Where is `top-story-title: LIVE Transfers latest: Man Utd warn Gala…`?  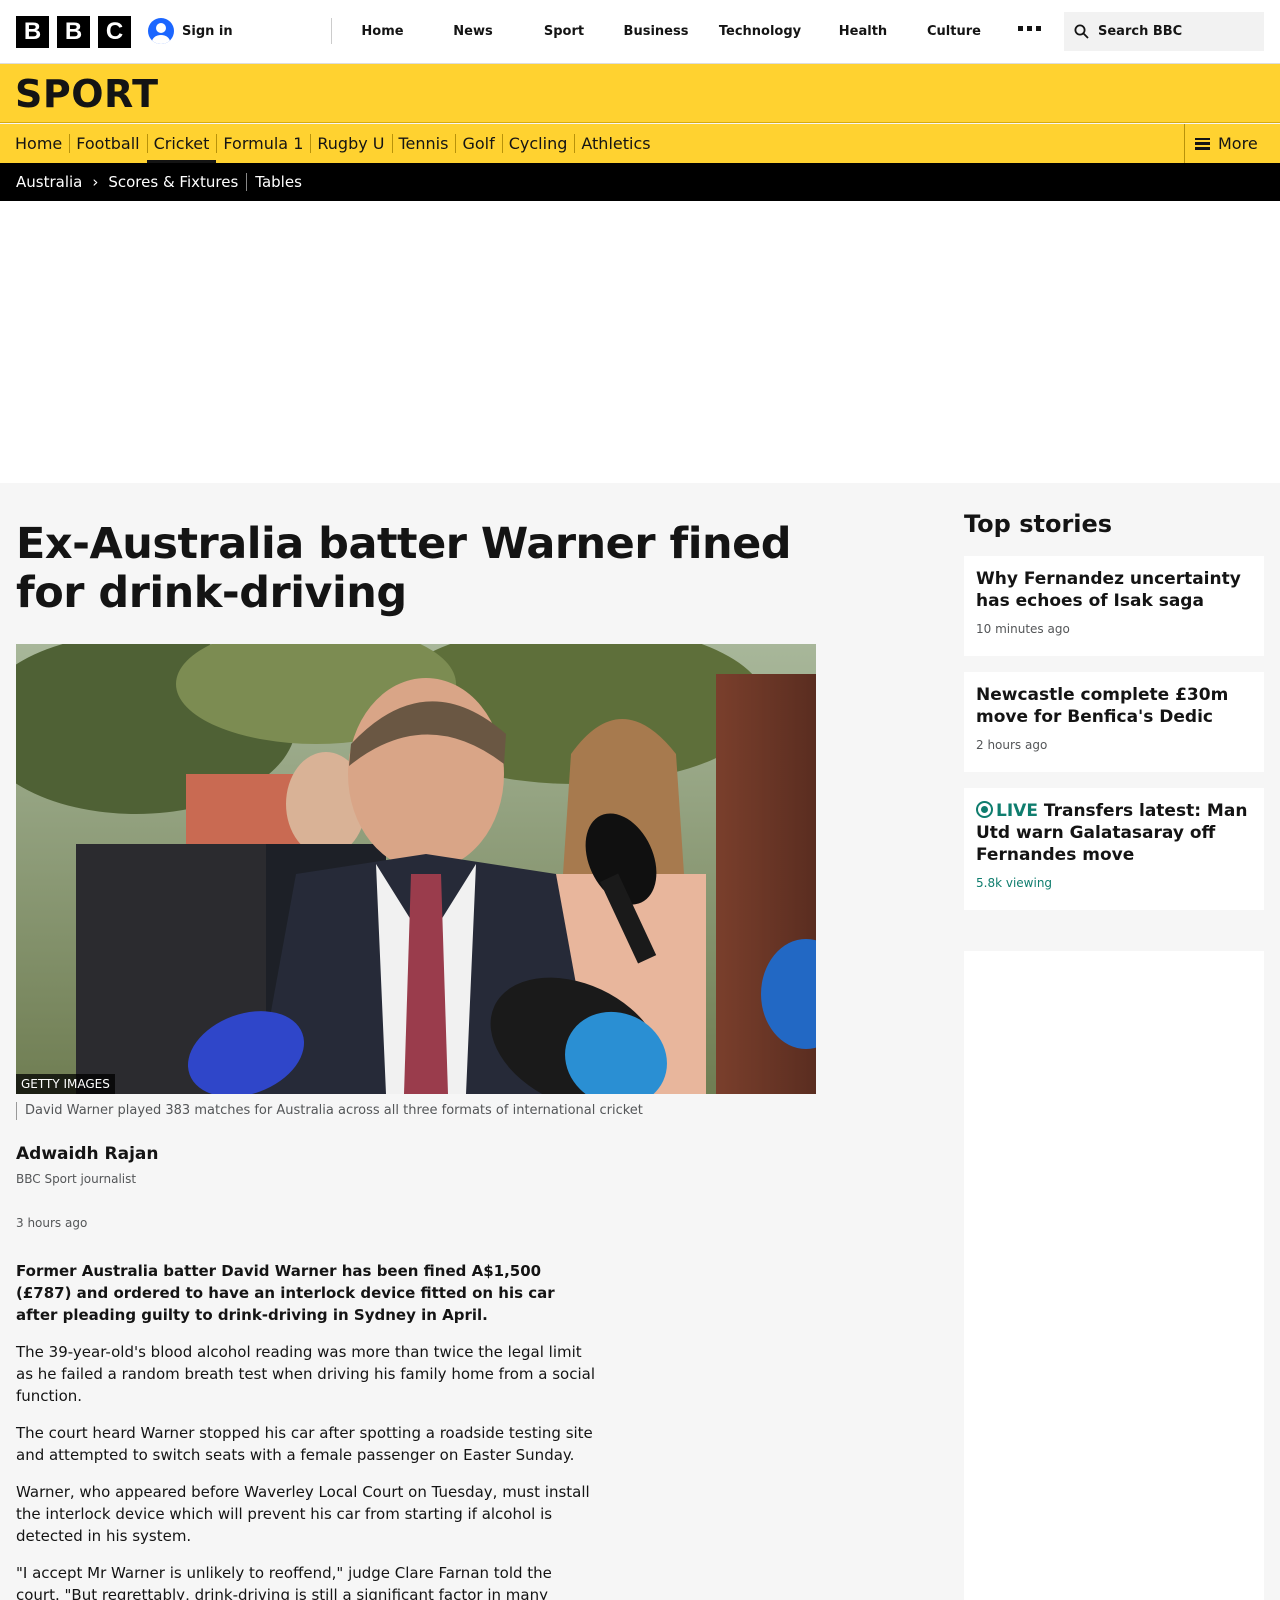 top-story-title: LIVE Transfers latest: Man Utd warn Gala… is located at coordinates (1114, 833).